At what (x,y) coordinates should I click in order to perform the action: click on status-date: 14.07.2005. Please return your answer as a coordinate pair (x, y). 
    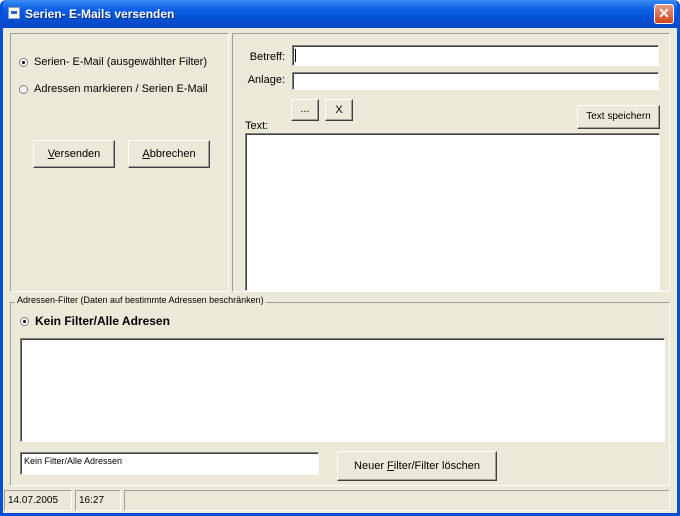
    Looking at the image, I should click on (38, 500).